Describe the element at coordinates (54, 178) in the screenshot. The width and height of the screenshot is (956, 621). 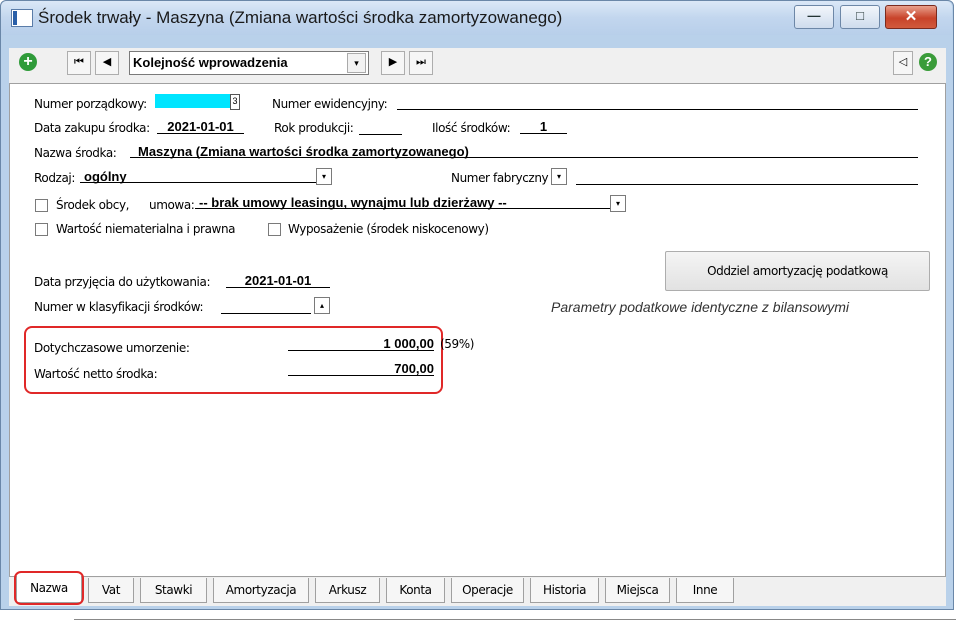
I see `rodzaj-label: Rodzaj:` at that location.